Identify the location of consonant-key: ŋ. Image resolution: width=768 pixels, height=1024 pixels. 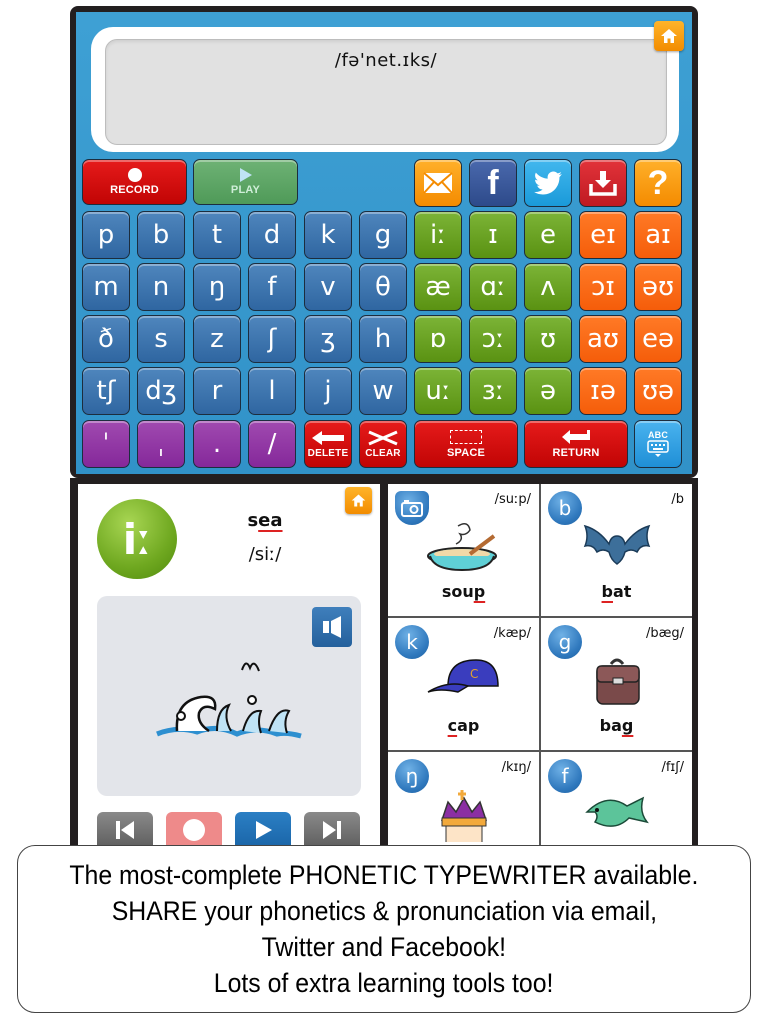
(217, 287).